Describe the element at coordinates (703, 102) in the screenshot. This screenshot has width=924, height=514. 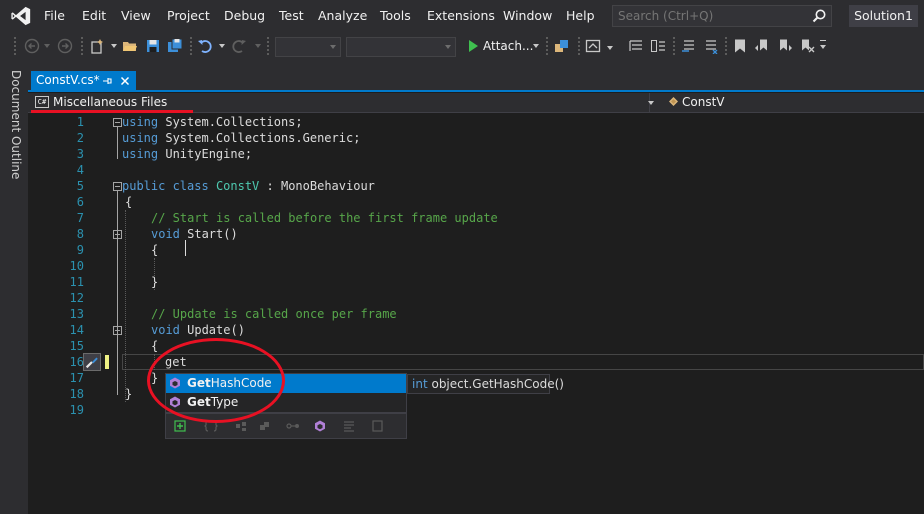
I see `class-dropdown: ConstV` at that location.